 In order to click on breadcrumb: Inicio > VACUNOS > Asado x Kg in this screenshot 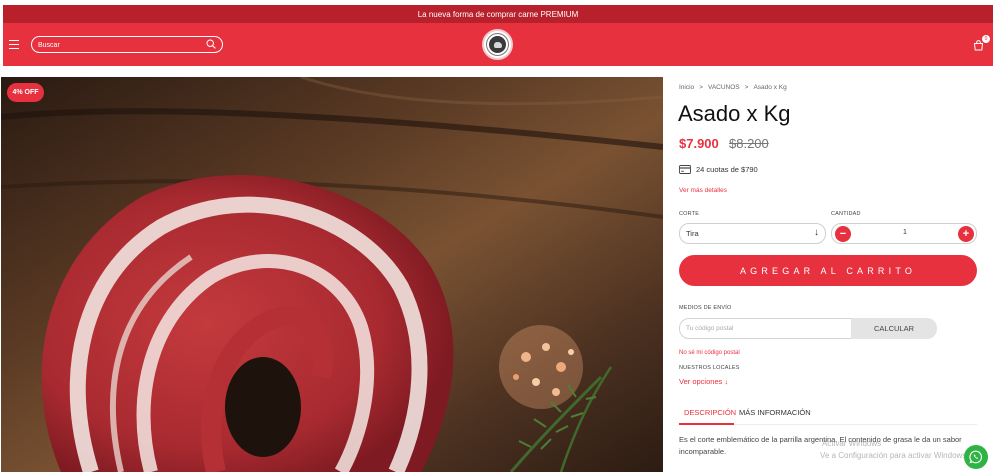, I will do `click(733, 87)`.